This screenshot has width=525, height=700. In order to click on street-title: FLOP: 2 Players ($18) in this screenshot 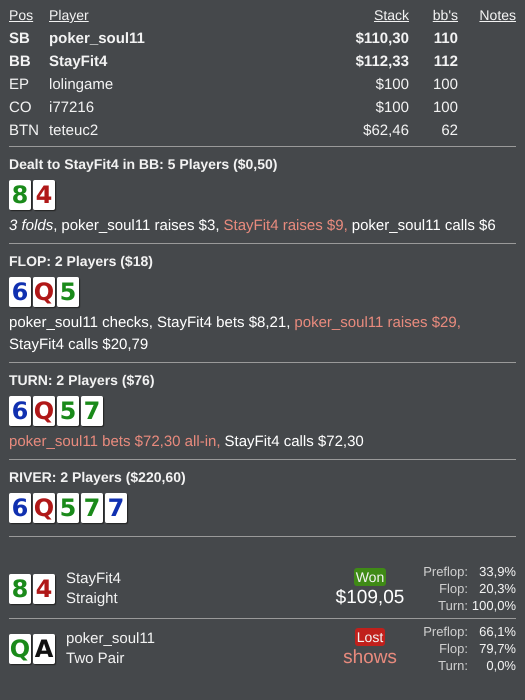, I will do `click(81, 261)`.